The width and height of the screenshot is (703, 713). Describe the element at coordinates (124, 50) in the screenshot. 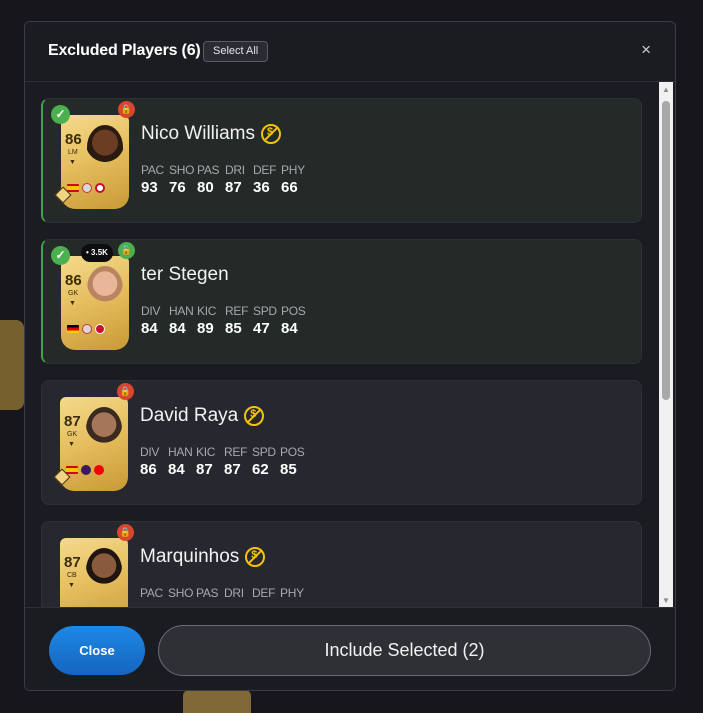

I see `modal-title: Excluded Players (6)` at that location.